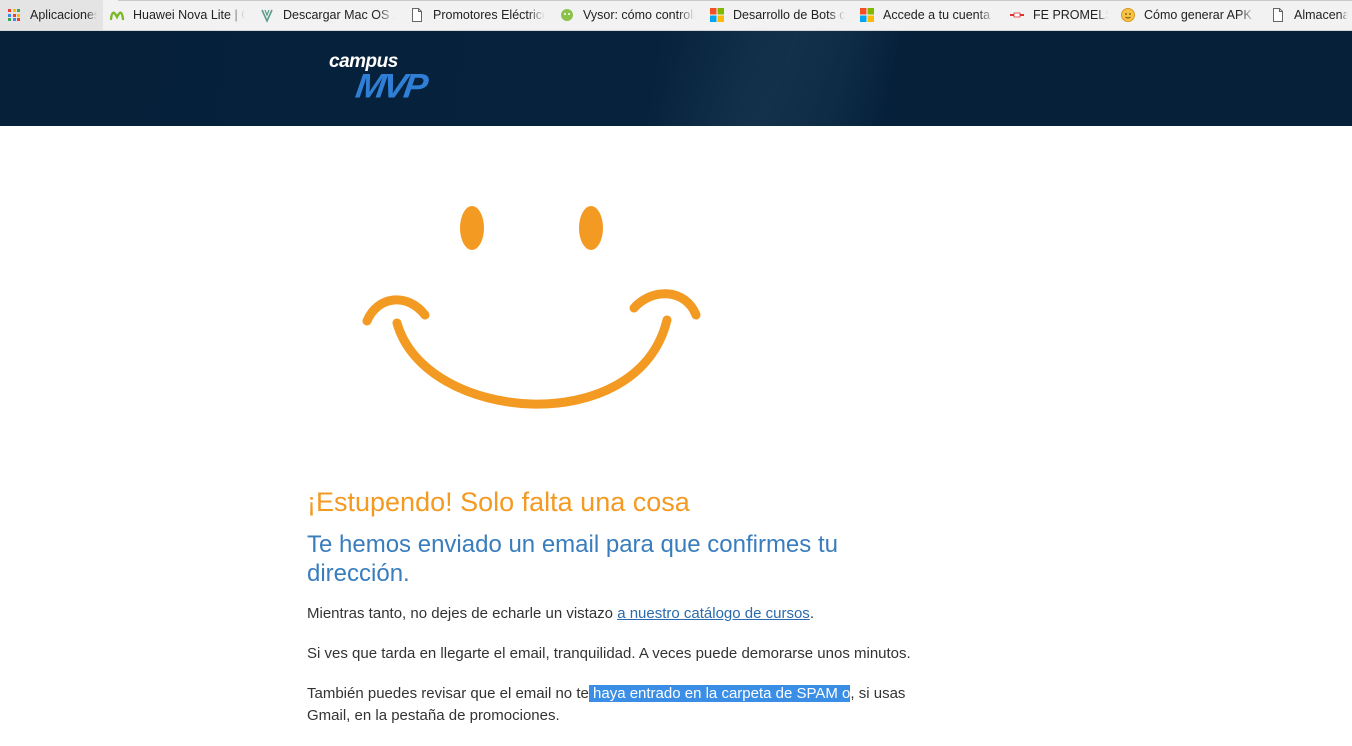 The height and width of the screenshot is (746, 1352). I want to click on campusmvp-logo: campus MVP, so click(378, 79).